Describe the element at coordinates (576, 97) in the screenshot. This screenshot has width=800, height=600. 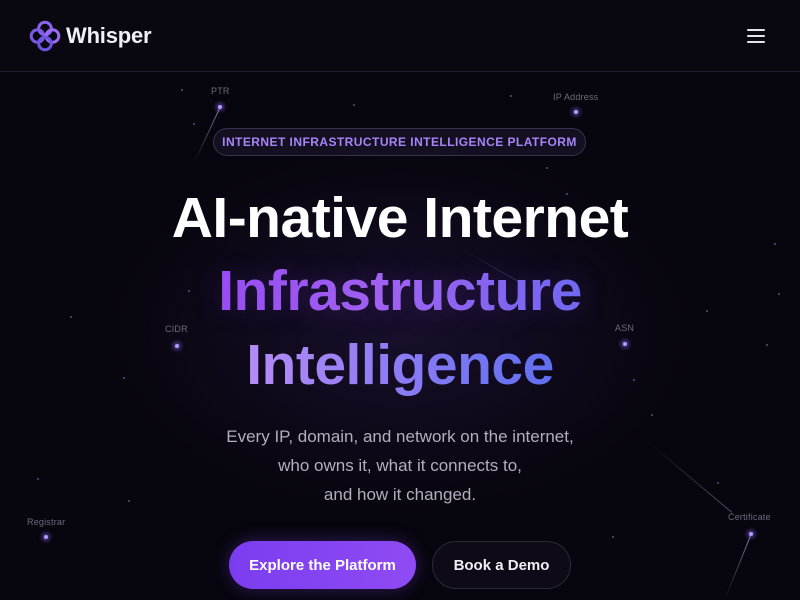
I see `label-ip-address: IP Address` at that location.